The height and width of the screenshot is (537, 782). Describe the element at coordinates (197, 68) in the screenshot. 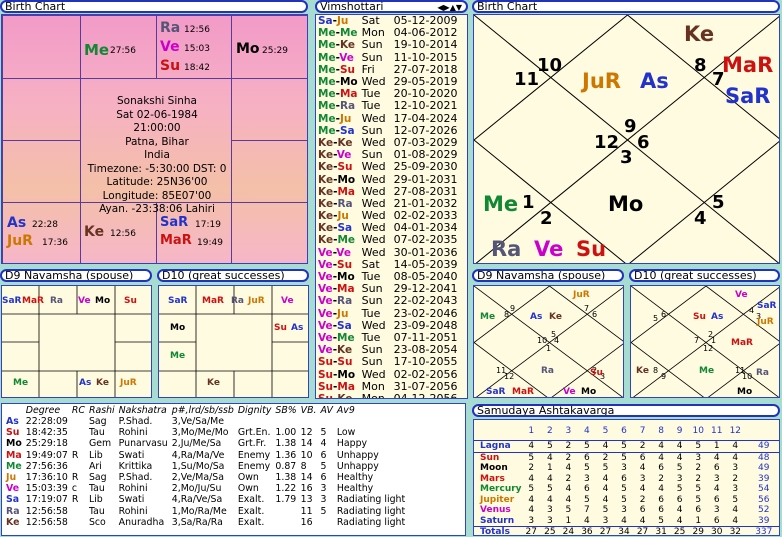

I see `planet-su-degree: 18:42` at that location.